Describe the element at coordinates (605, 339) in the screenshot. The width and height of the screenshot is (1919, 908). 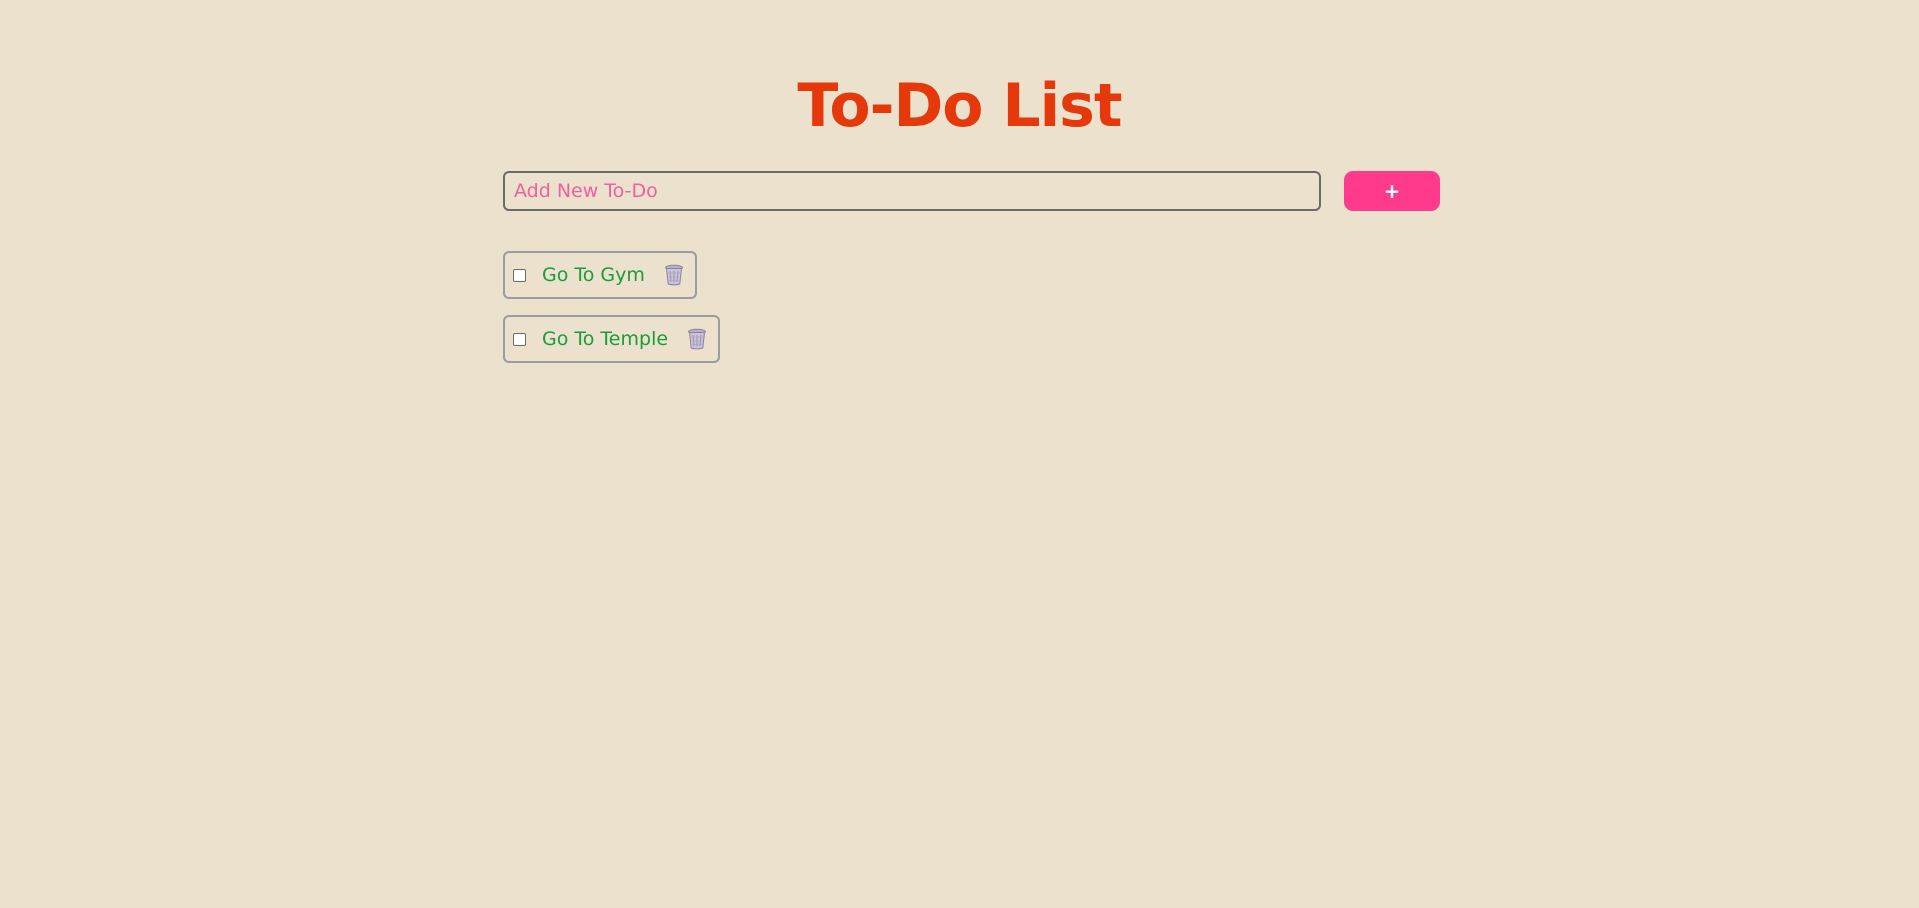
I see `todo-text: Go To Temple` at that location.